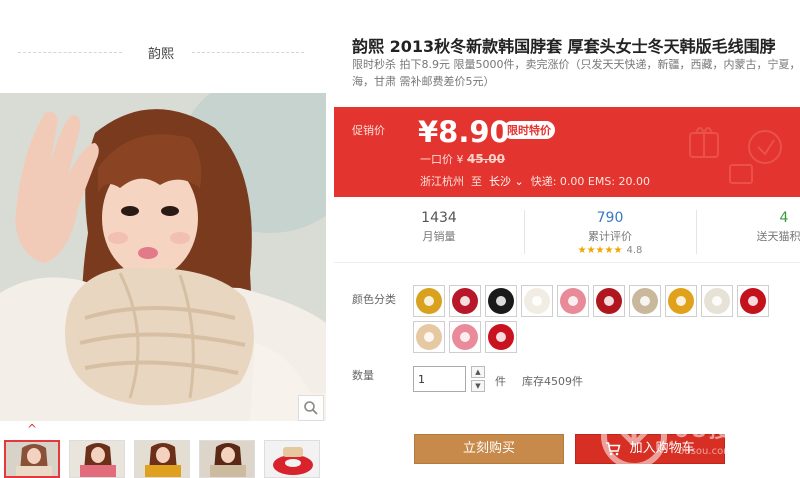  Describe the element at coordinates (590, 181) in the screenshot. I see `shipping-fees: 快递: 0.00 EMS: 20.00` at that location.